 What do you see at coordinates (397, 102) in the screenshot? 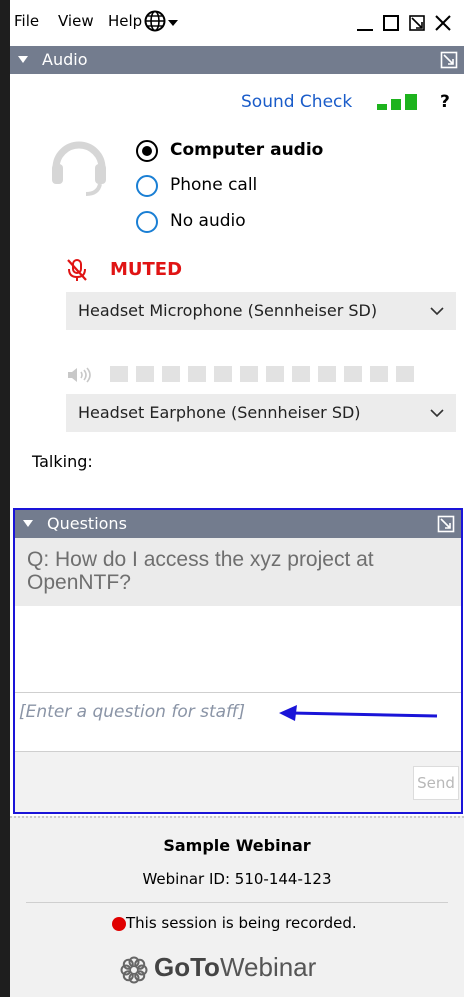
I see `signal-bars-icon` at bounding box center [397, 102].